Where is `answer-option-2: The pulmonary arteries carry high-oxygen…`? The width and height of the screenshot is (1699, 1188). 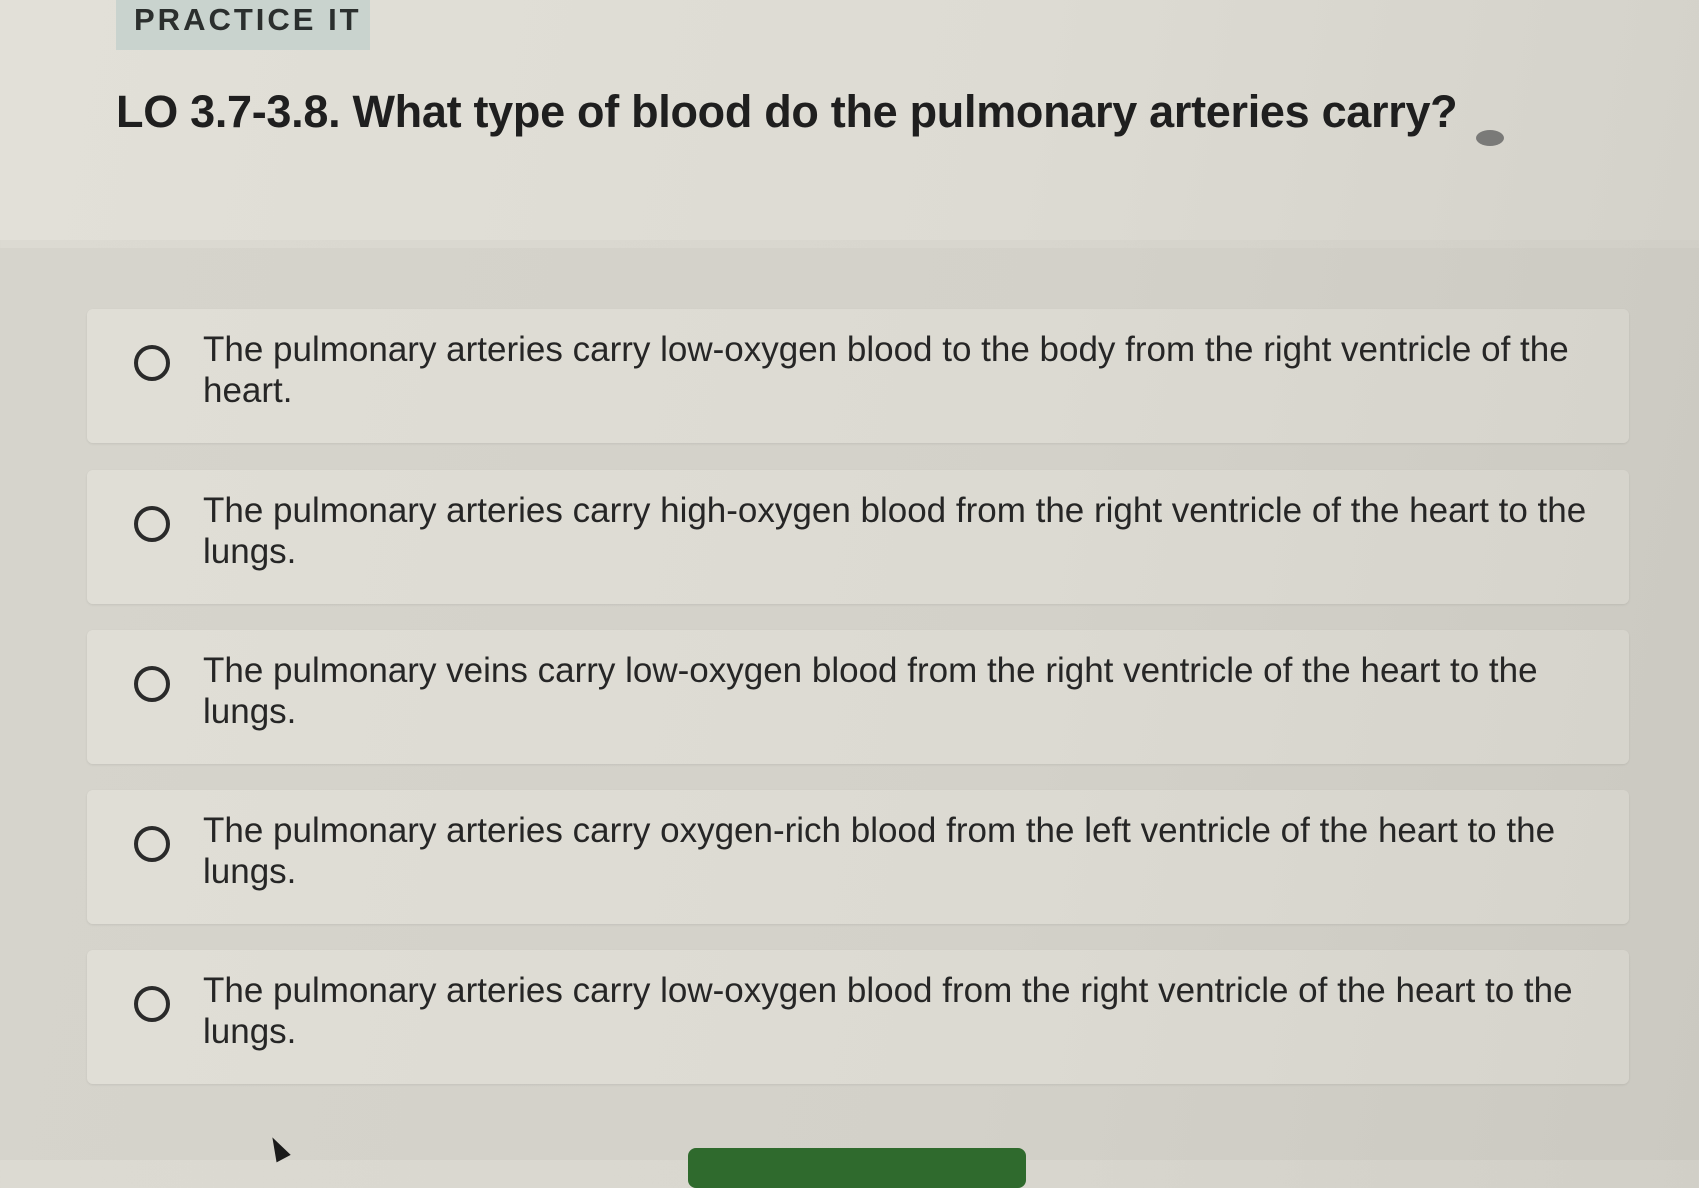 answer-option-2: The pulmonary arteries carry high-oxygen… is located at coordinates (858, 537).